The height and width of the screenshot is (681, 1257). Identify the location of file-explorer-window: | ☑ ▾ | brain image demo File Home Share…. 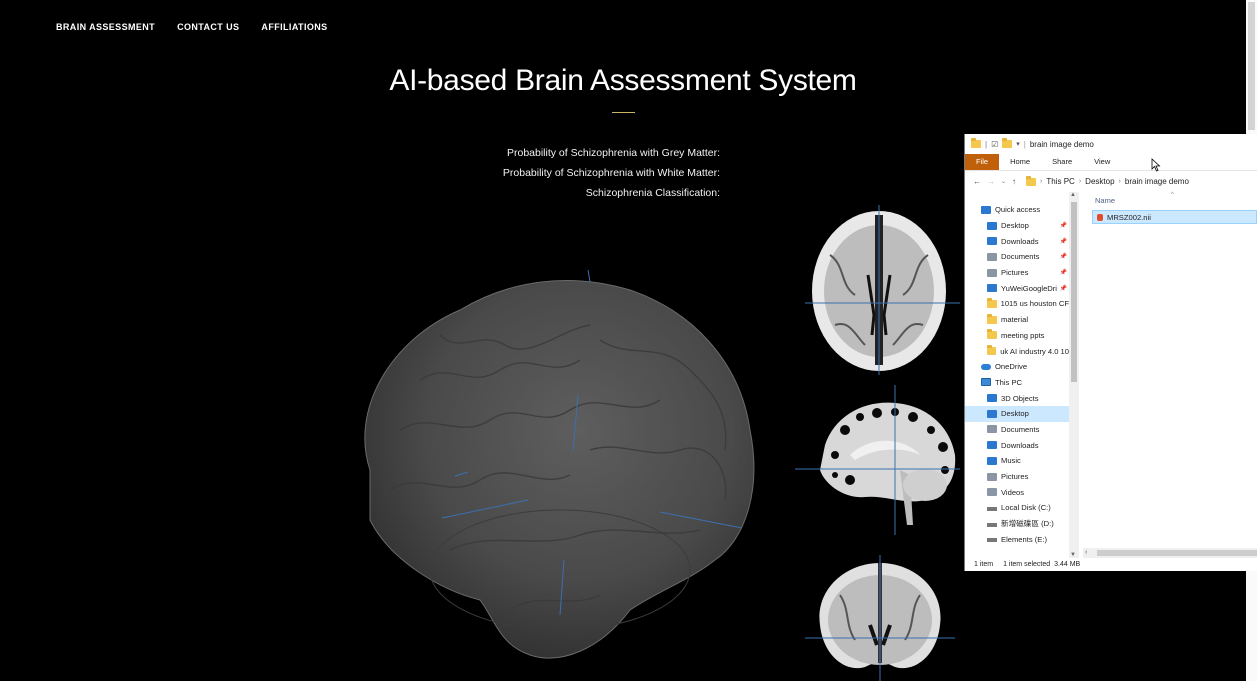
(1110, 352).